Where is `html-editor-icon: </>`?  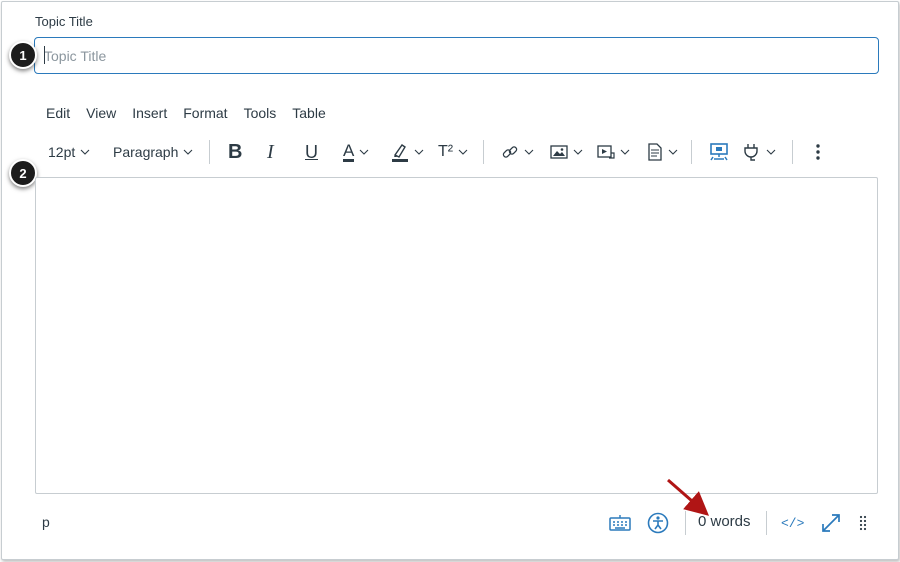 html-editor-icon: </> is located at coordinates (793, 523).